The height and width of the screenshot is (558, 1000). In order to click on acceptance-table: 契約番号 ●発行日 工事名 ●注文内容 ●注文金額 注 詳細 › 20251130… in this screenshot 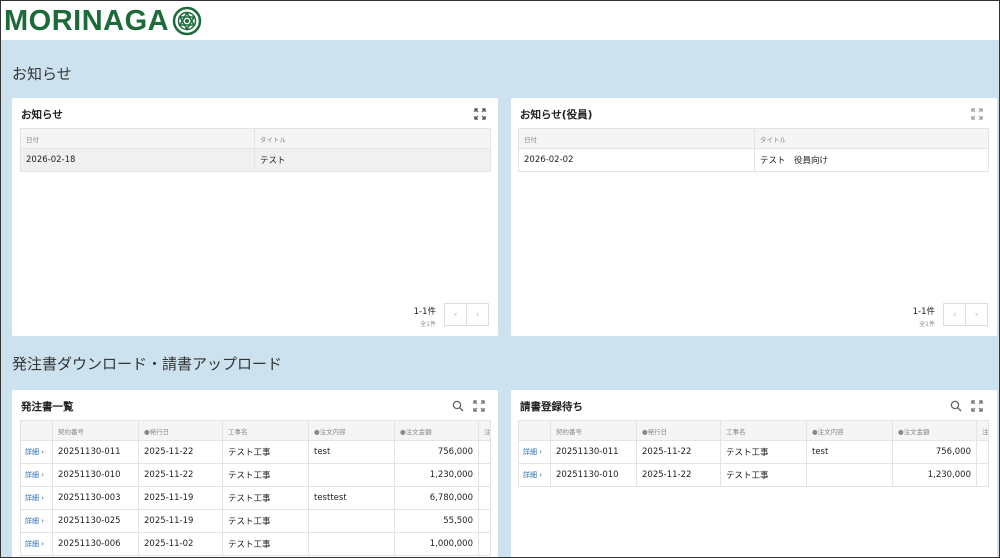, I will do `click(753, 453)`.